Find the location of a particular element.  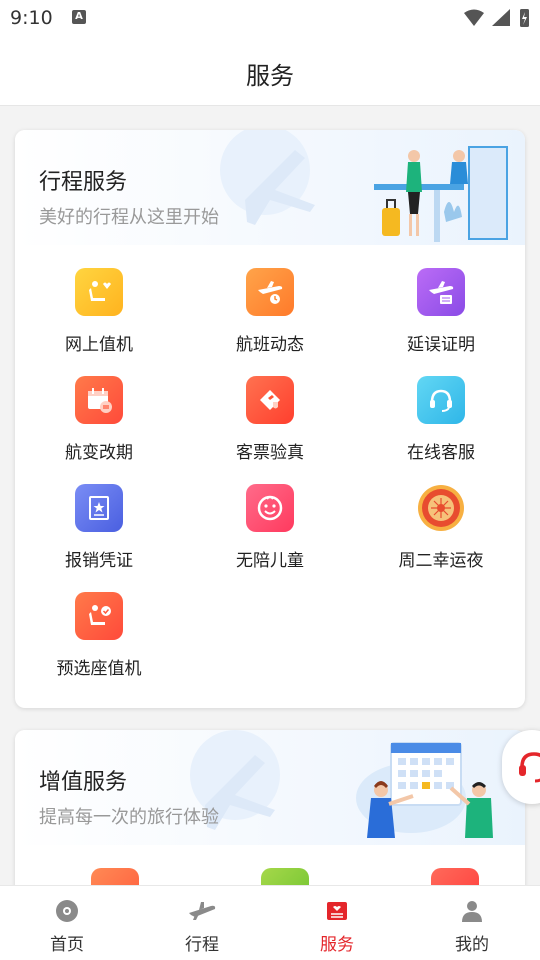

home-icon is located at coordinates (67, 911).